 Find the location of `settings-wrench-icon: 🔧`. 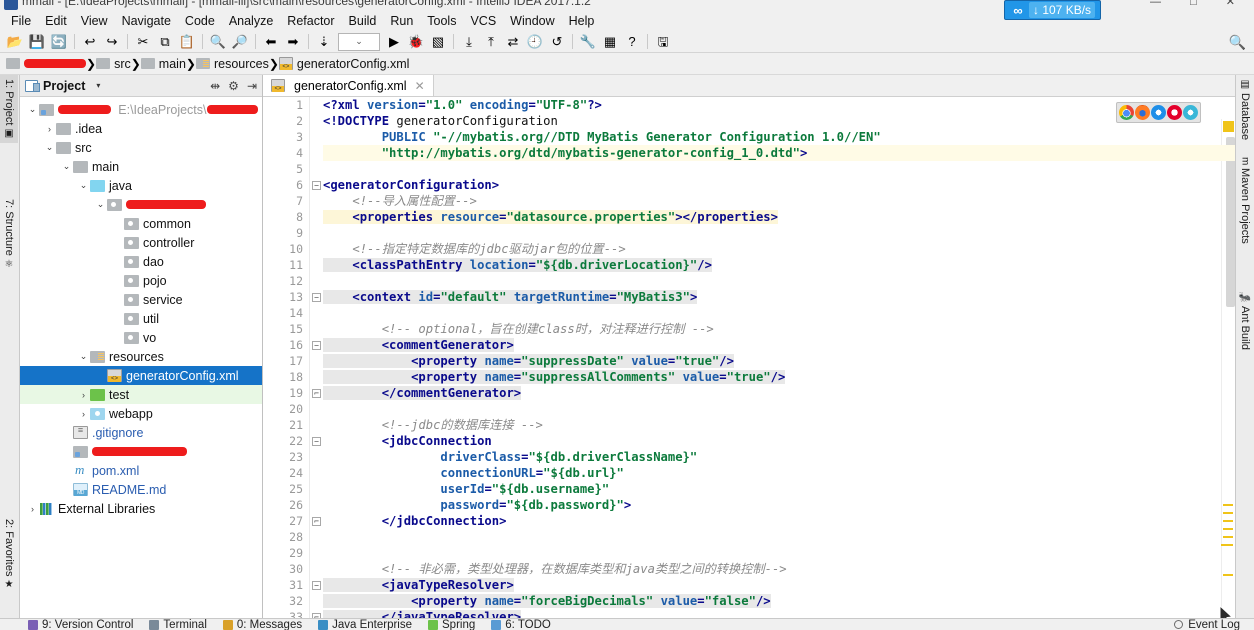

settings-wrench-icon: 🔧 is located at coordinates (588, 42).